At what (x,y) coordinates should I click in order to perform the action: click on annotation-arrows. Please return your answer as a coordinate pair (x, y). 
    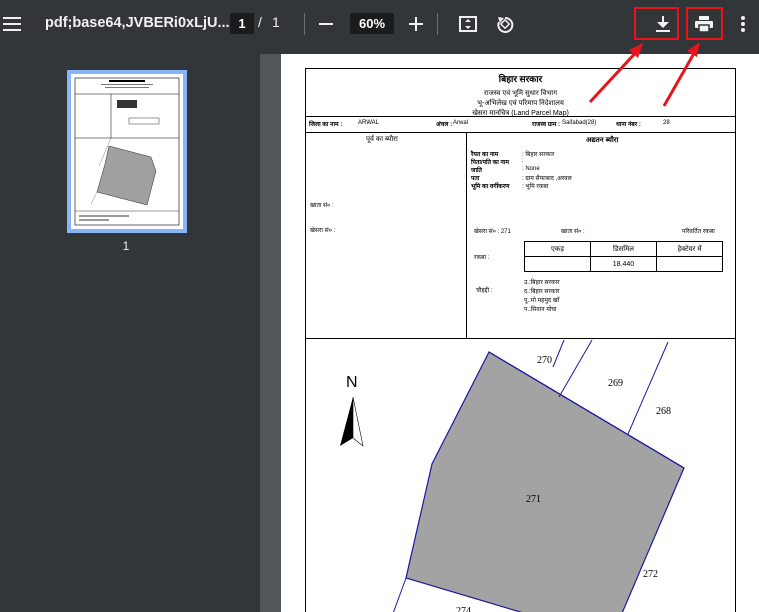
    Looking at the image, I should click on (644, 74).